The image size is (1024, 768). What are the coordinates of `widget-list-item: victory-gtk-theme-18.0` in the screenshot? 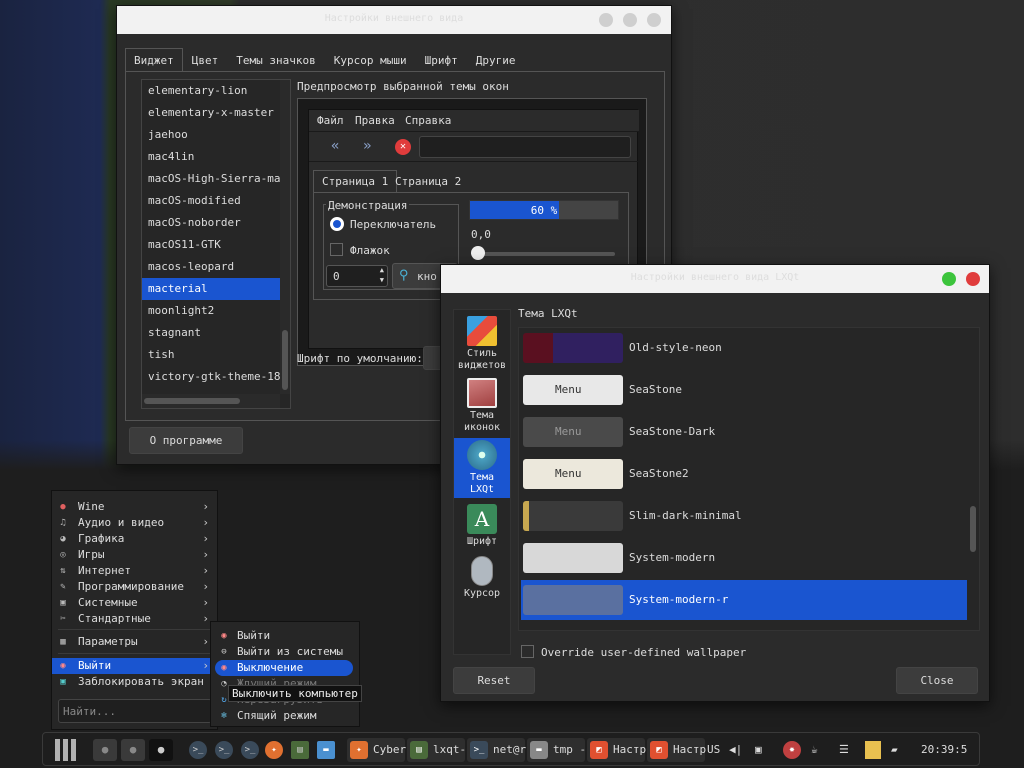 It's located at (216, 377).